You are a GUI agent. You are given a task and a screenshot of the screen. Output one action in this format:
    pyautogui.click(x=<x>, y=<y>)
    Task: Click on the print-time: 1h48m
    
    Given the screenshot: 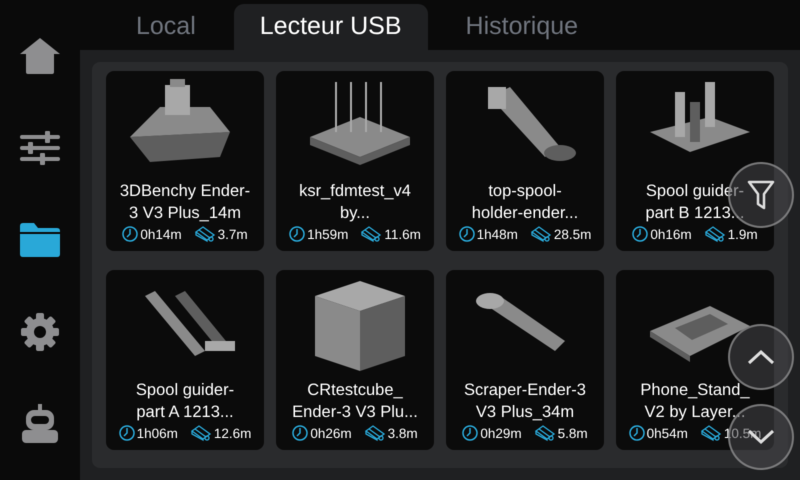 What is the action you would take?
    pyautogui.click(x=497, y=234)
    